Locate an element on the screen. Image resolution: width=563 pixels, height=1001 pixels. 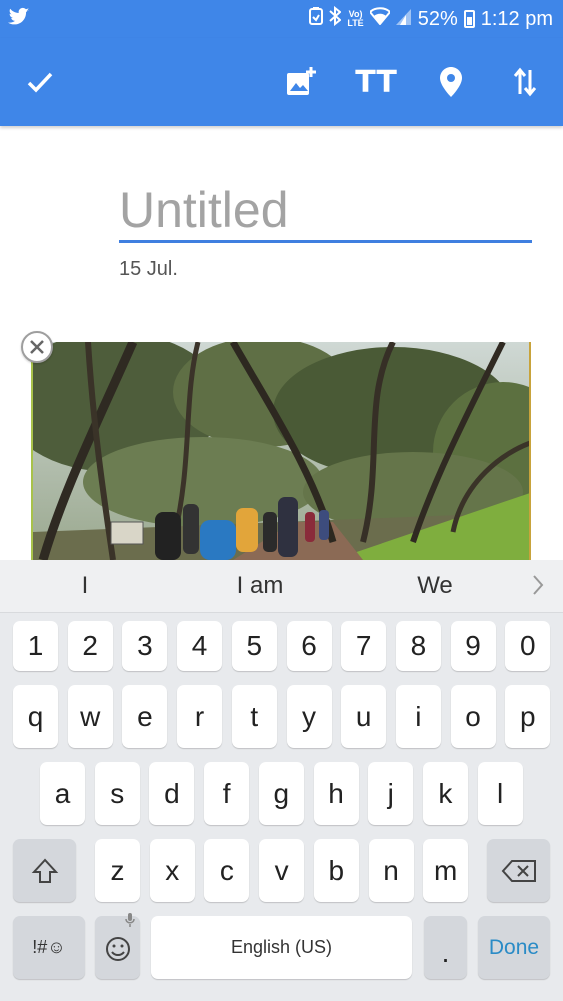
sort-button is located at coordinates (525, 82).